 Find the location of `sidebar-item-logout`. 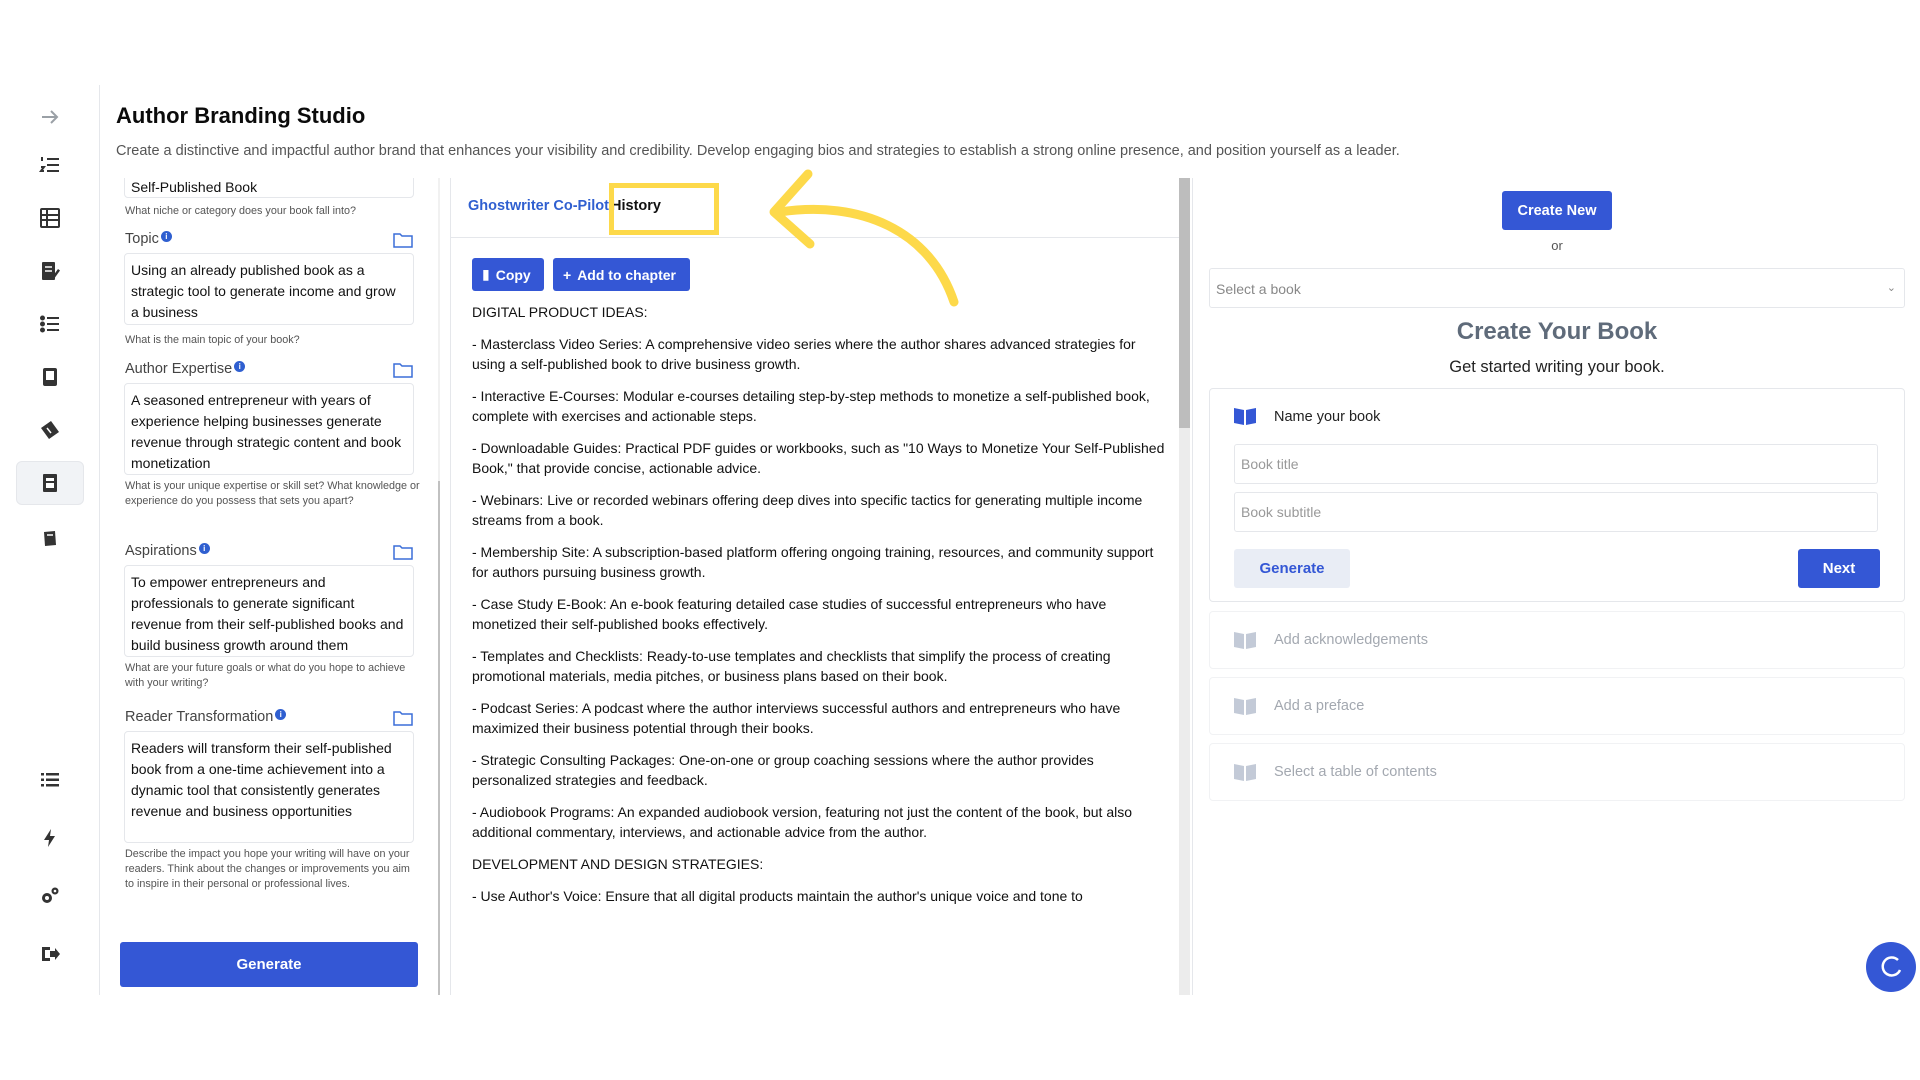

sidebar-item-logout is located at coordinates (50, 954).